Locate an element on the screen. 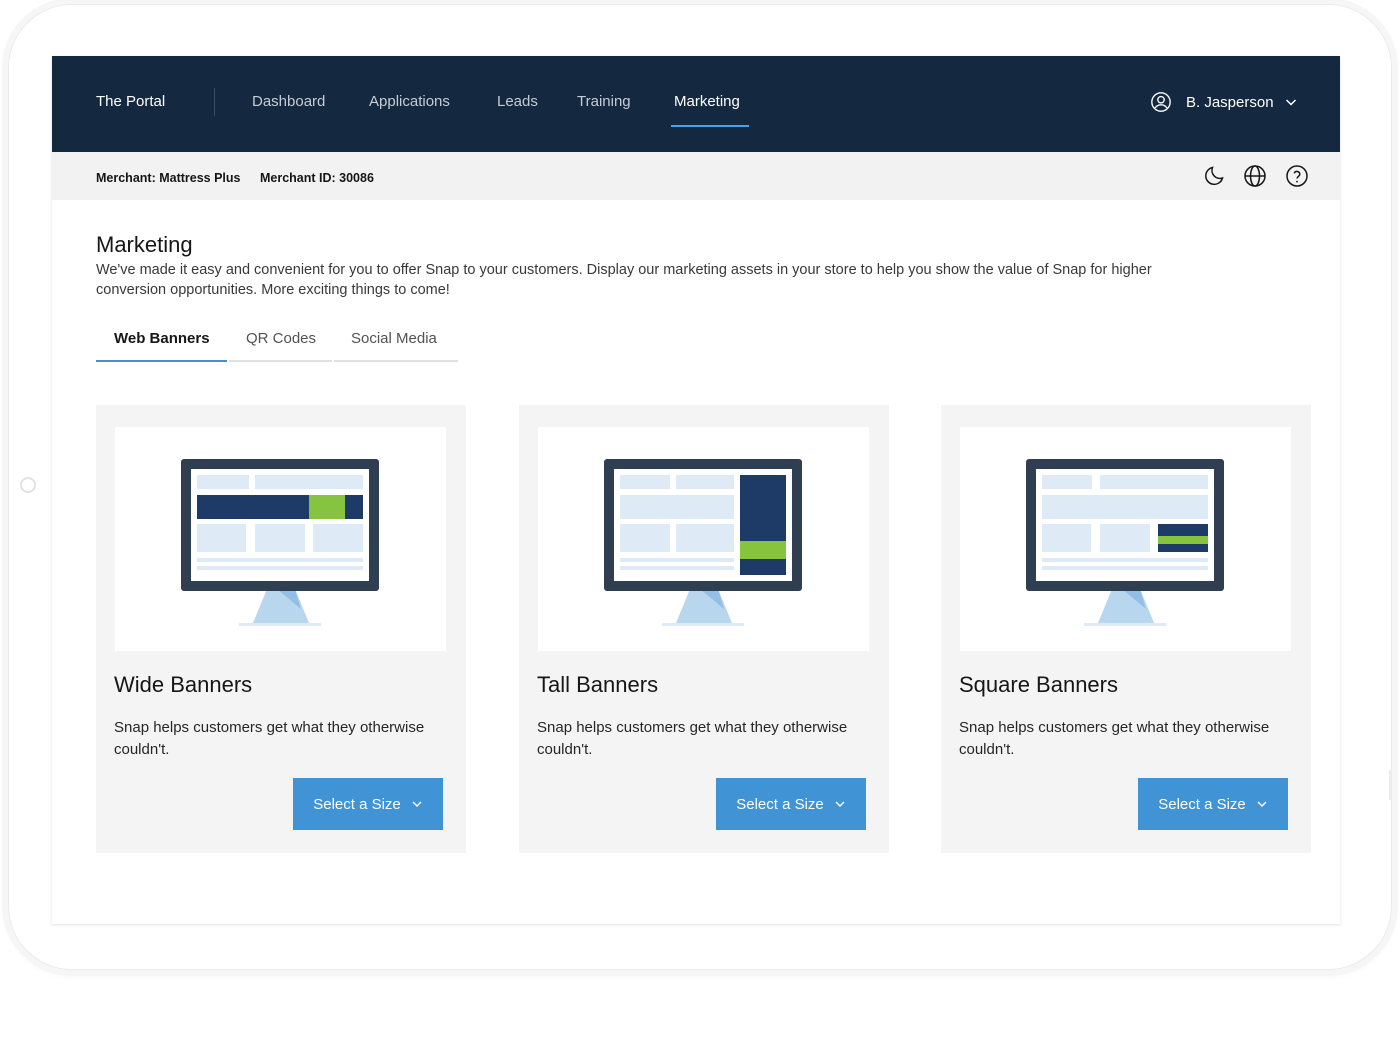 The width and height of the screenshot is (1400, 1050). user-menu: B. Jasperson is located at coordinates (1224, 102).